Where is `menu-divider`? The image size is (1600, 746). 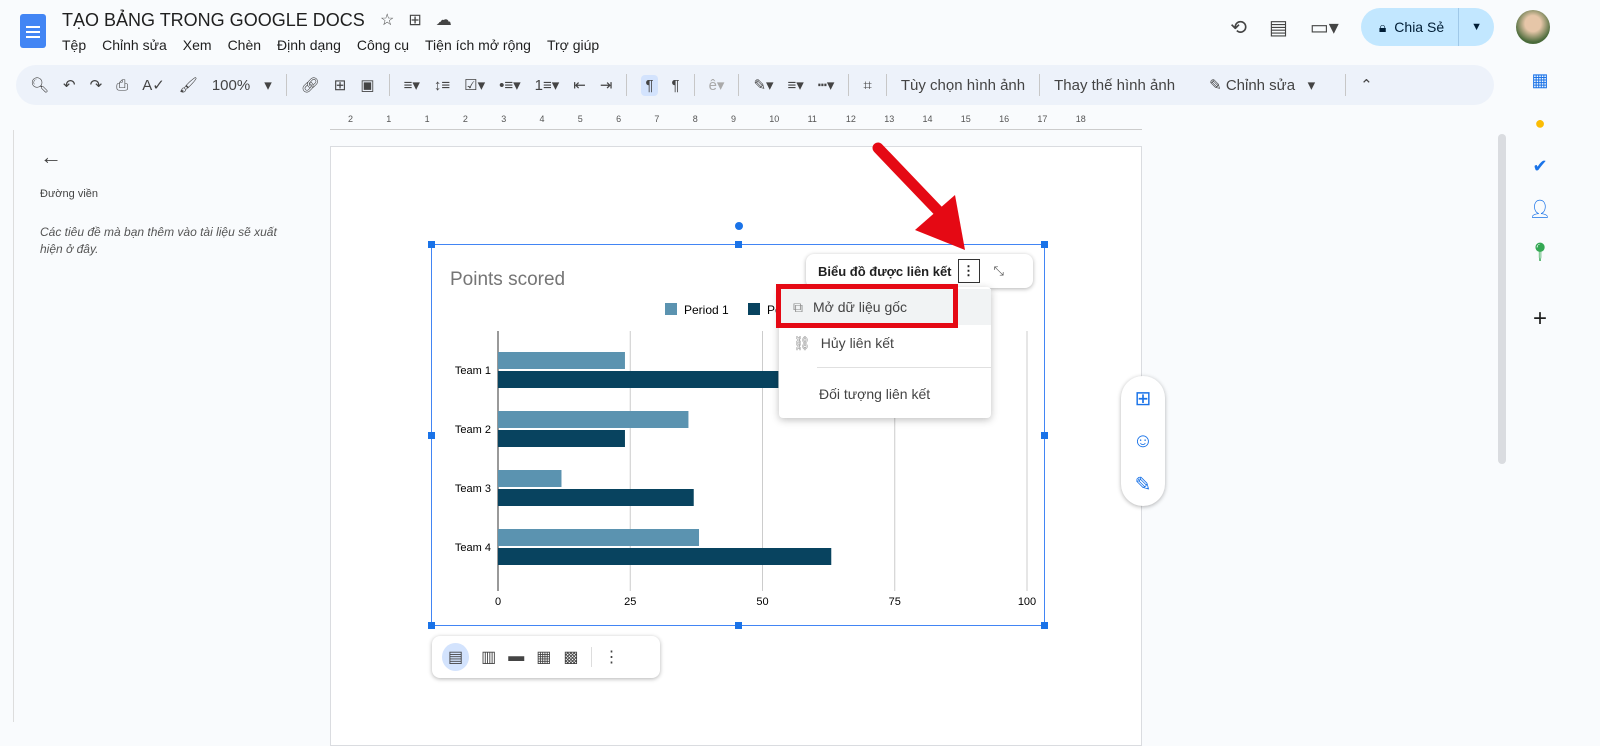
menu-divider is located at coordinates (904, 367).